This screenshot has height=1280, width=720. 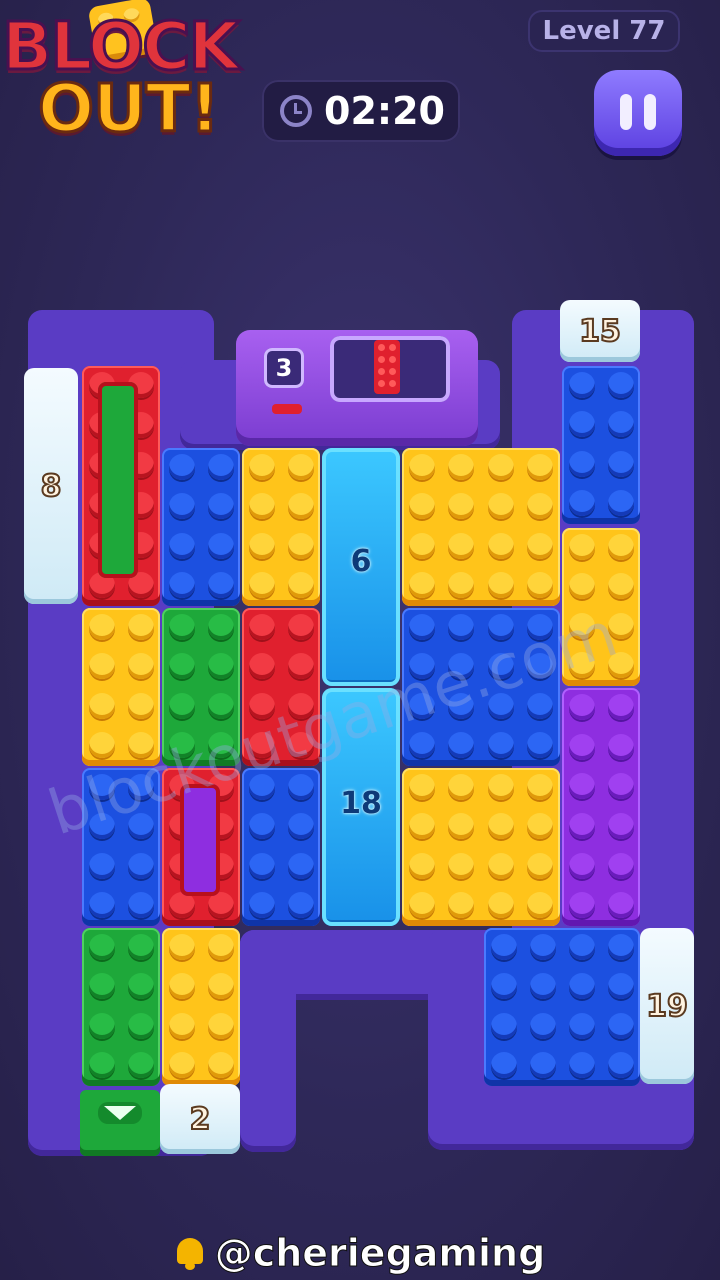 What do you see at coordinates (357, 388) in the screenshot?
I see `brick-collector-machine: 3` at bounding box center [357, 388].